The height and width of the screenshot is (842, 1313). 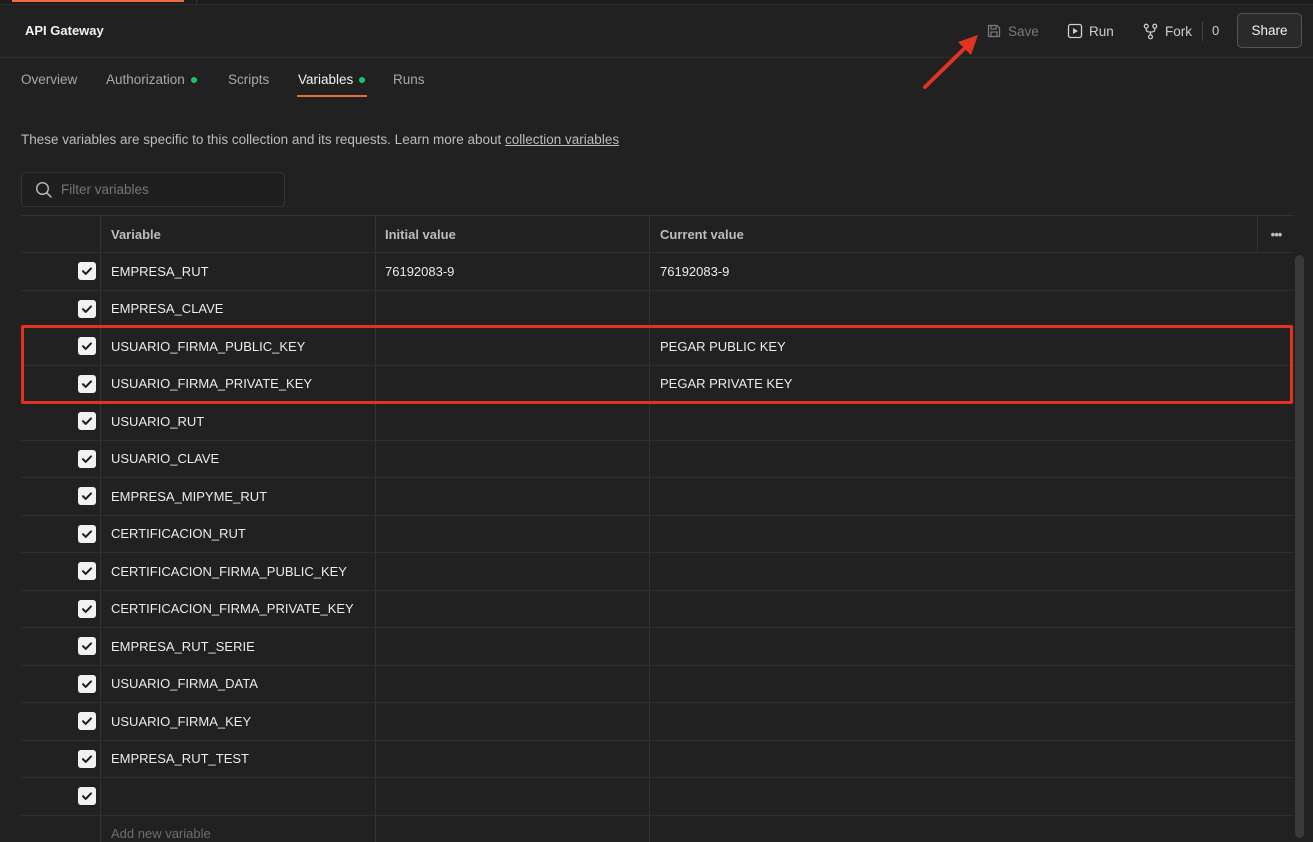 I want to click on collection-variables-link: collection variables, so click(x=562, y=139).